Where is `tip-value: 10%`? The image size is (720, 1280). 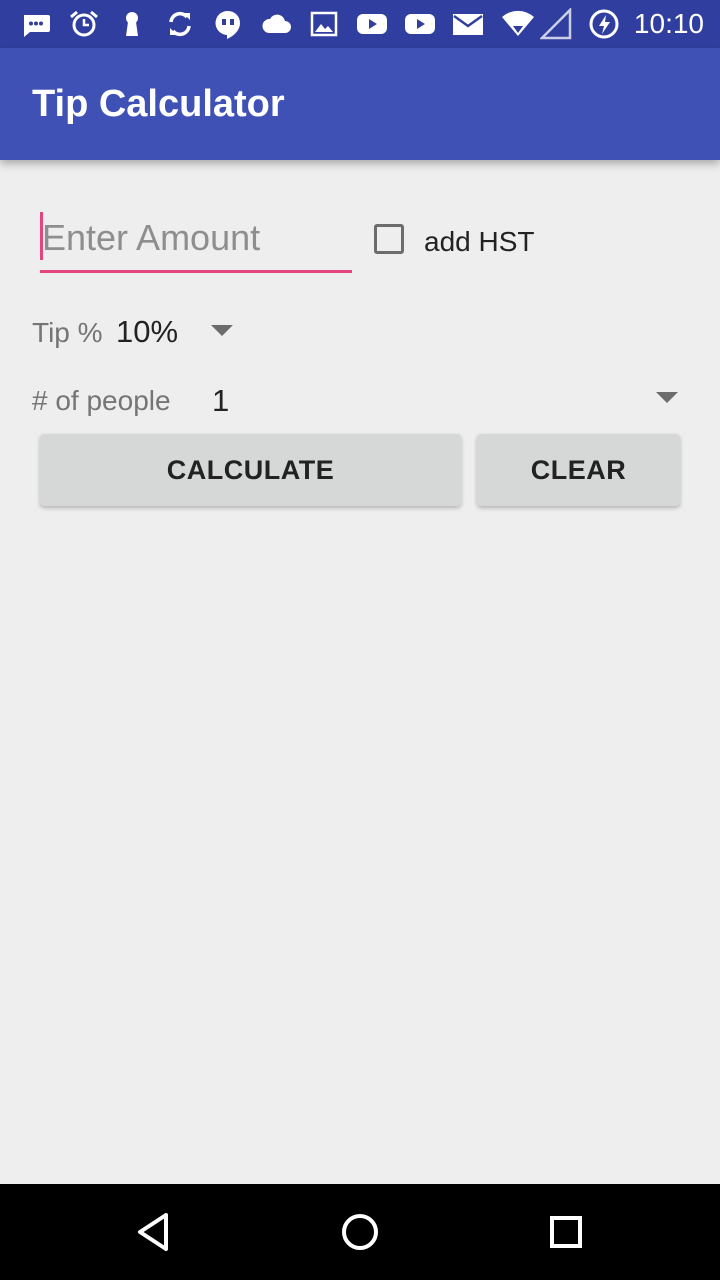 tip-value: 10% is located at coordinates (147, 331).